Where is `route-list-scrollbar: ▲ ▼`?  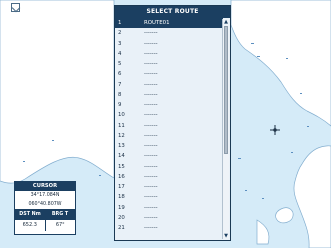 route-list-scrollbar: ▲ ▼ is located at coordinates (225, 129).